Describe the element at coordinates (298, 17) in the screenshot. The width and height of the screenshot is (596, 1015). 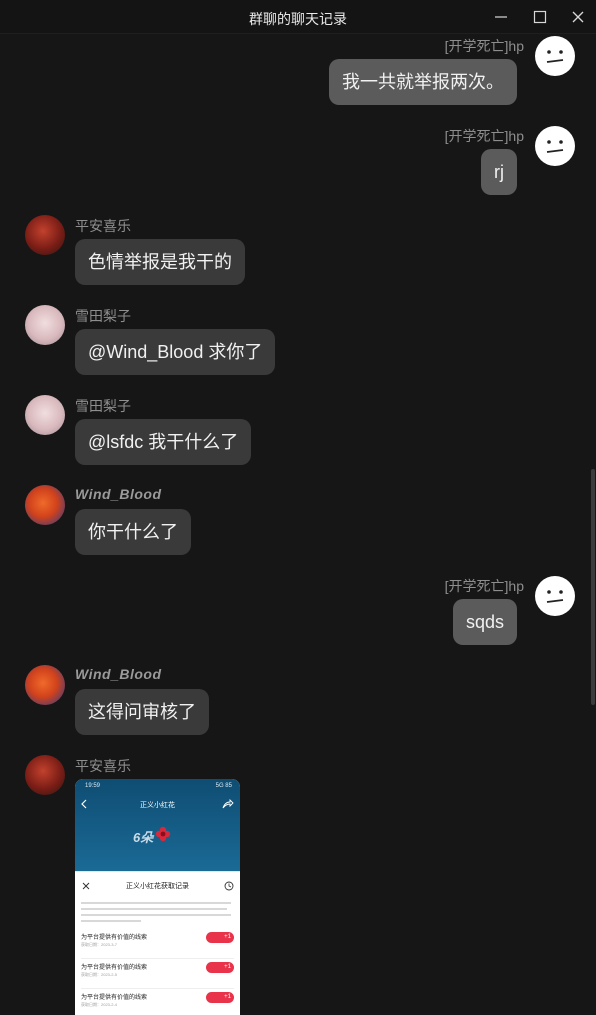
I see `title-bar: 群聊的聊天记录` at that location.